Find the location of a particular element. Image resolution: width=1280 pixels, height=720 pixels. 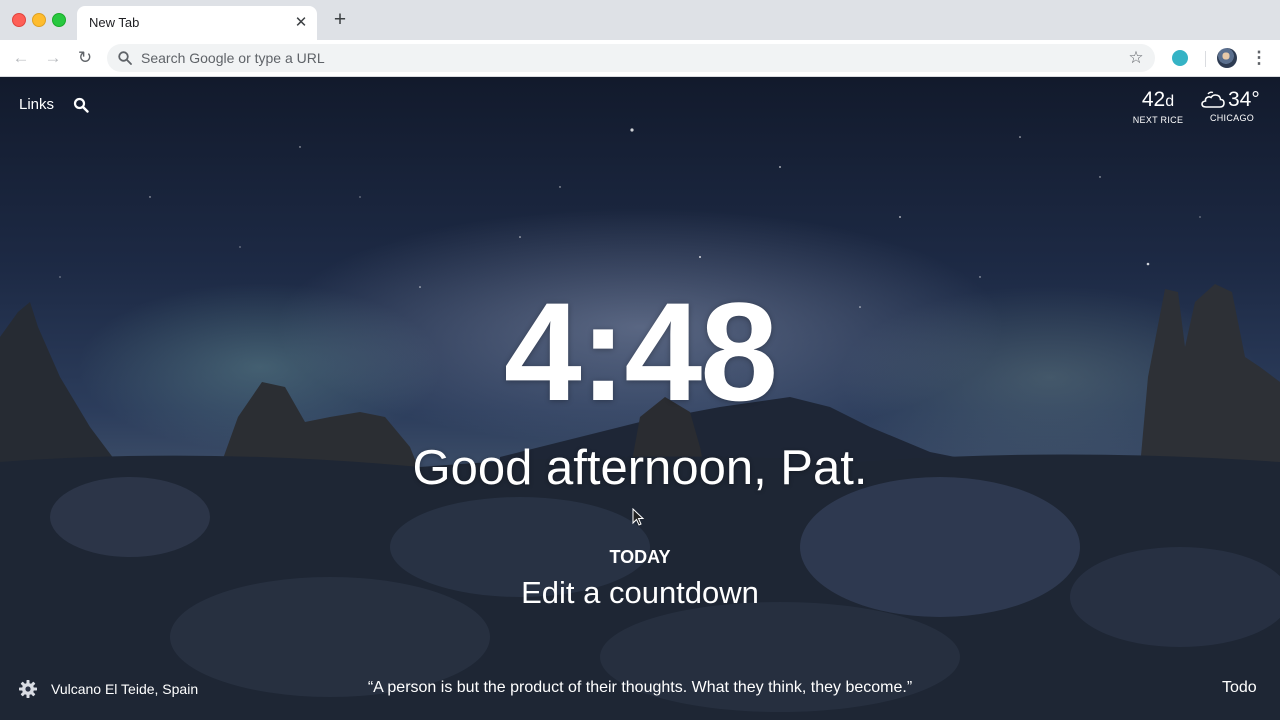

countdown-widget: 42d NEXT RICE is located at coordinates (1158, 106).